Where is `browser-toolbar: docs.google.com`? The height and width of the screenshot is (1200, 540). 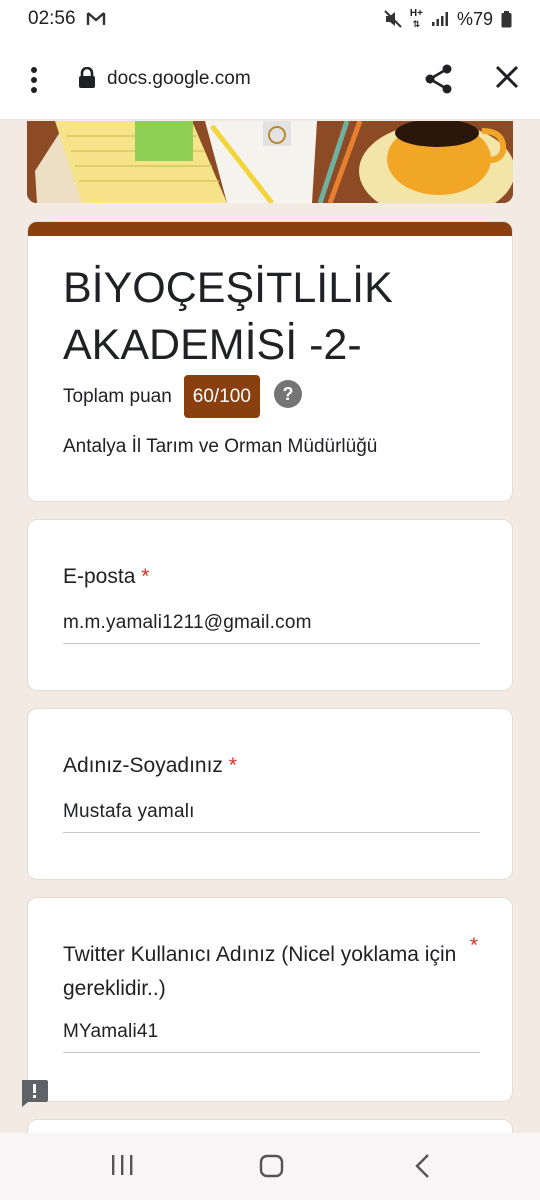 browser-toolbar: docs.google.com is located at coordinates (270, 79).